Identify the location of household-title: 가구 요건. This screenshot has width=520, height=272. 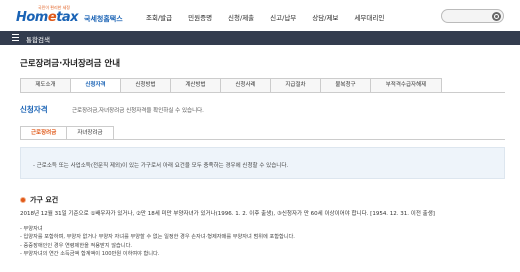
(44, 200).